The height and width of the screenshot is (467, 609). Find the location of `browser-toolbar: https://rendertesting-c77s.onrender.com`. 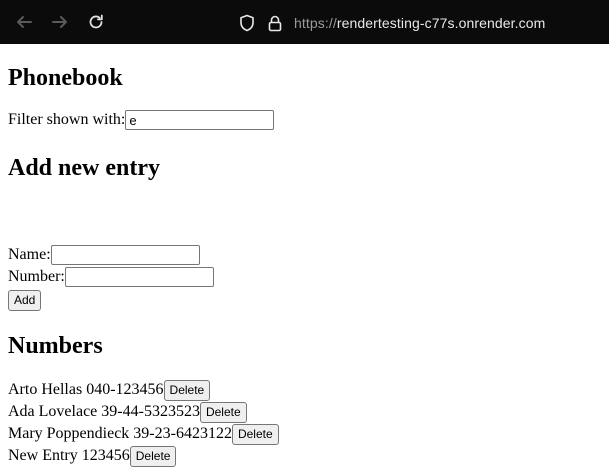

browser-toolbar: https://rendertesting-c77s.onrender.com is located at coordinates (304, 22).